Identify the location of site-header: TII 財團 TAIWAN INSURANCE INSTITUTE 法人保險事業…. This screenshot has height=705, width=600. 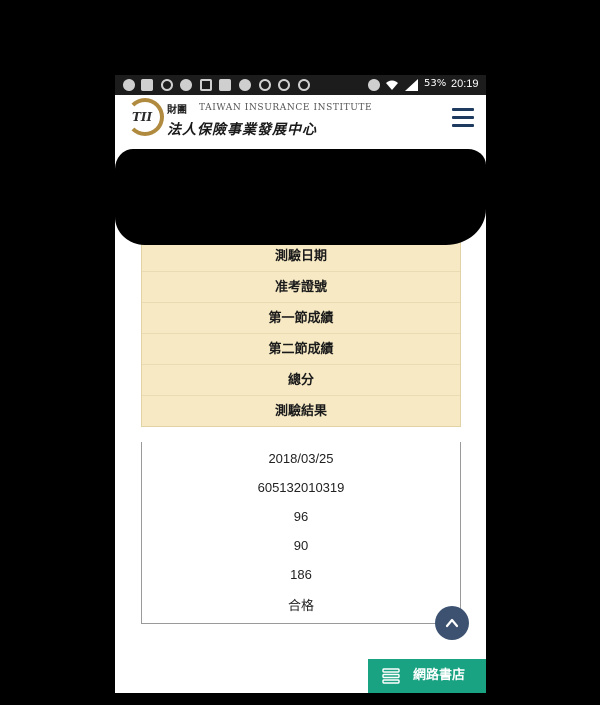
(300, 120).